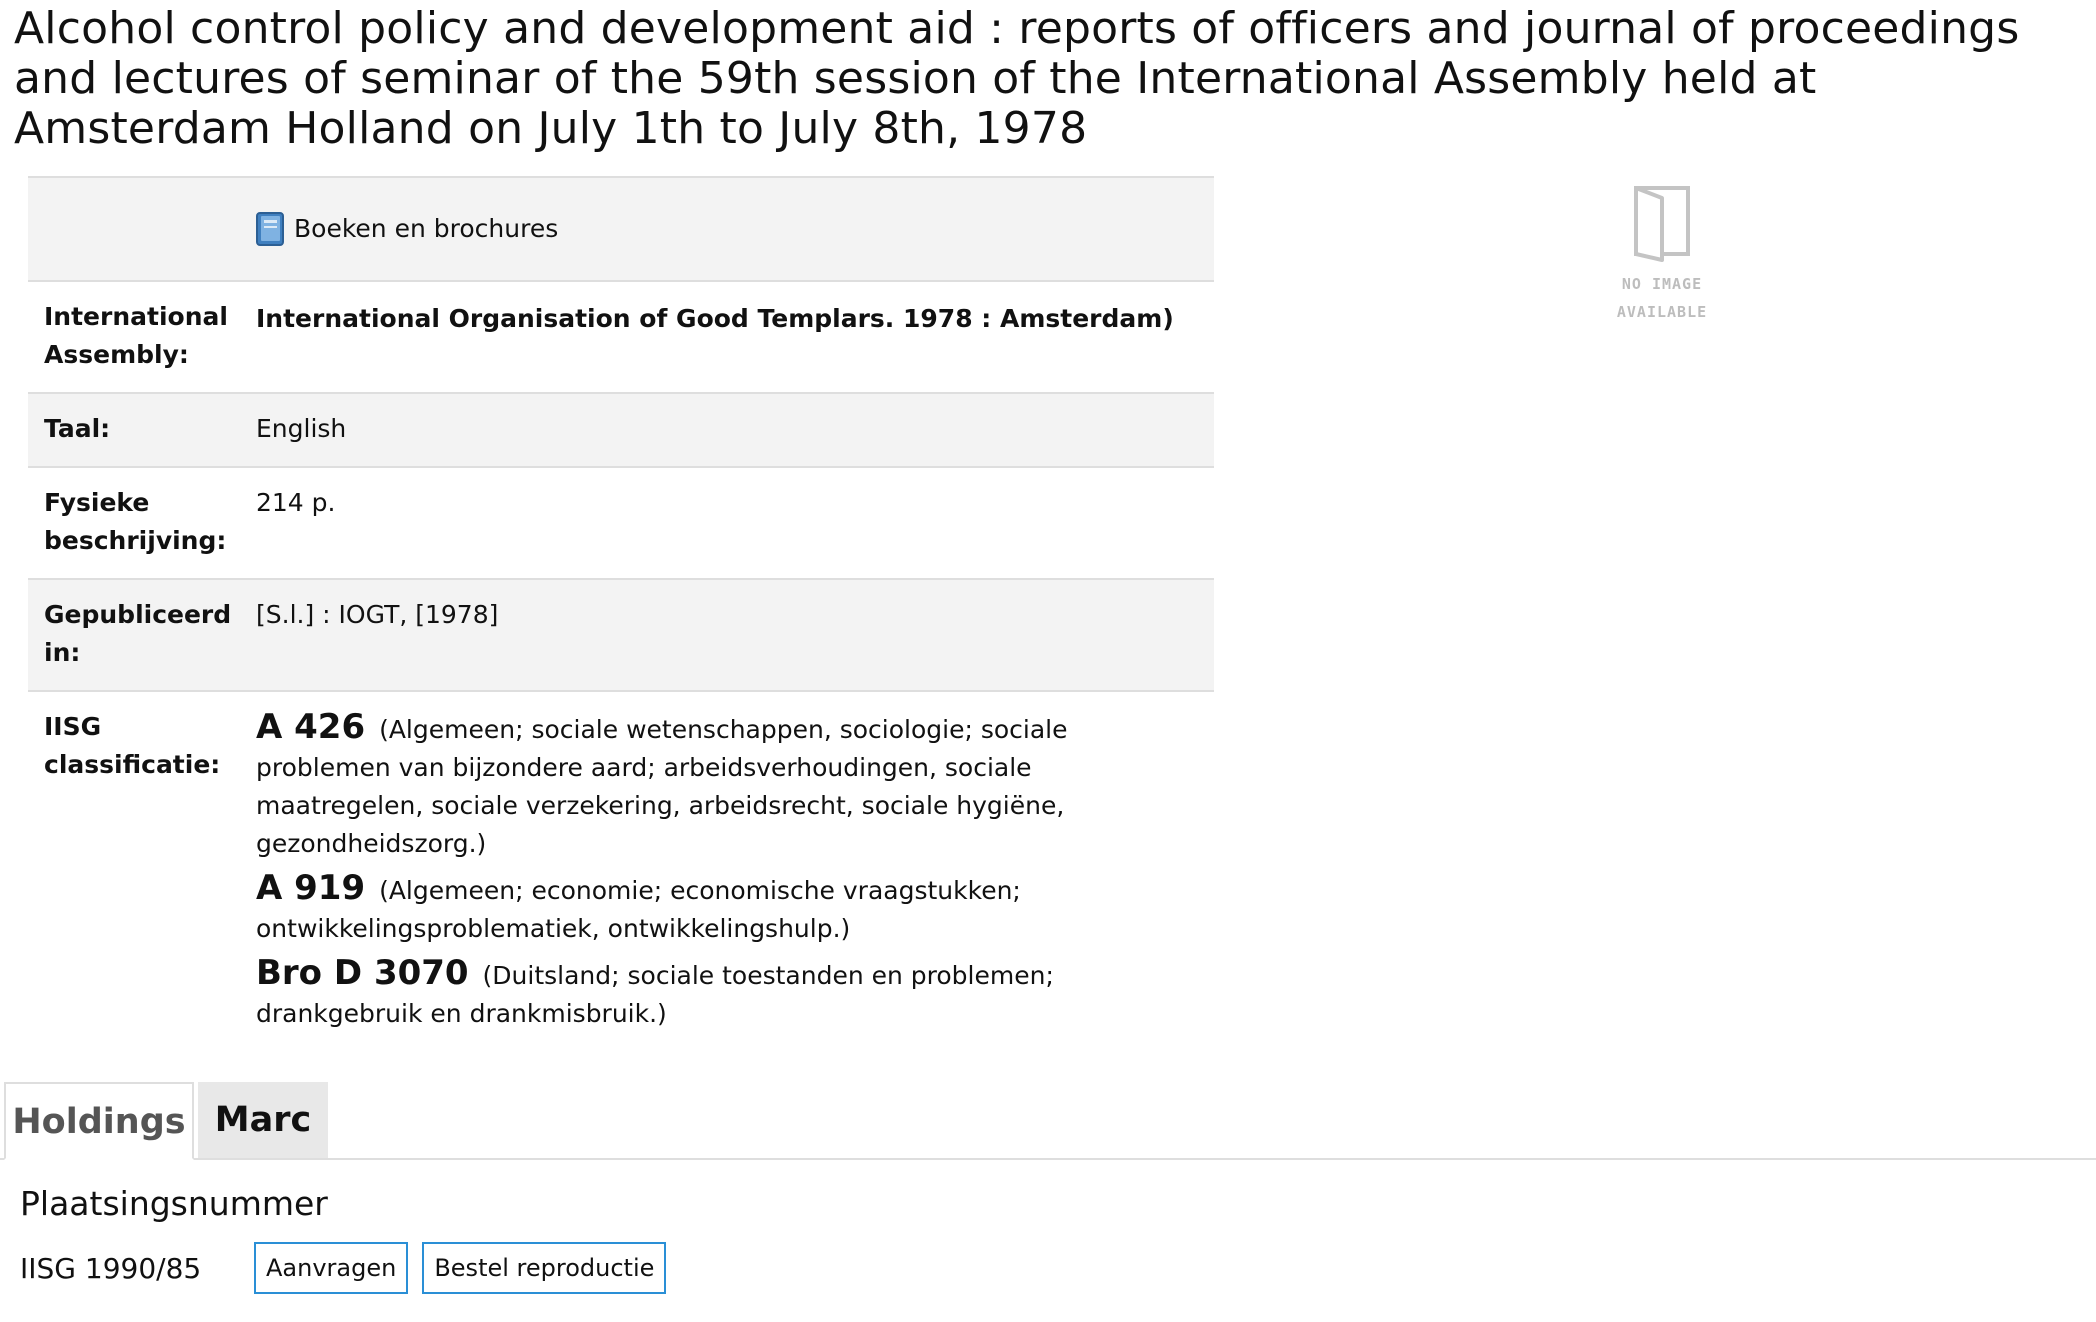 Image resolution: width=2096 pixels, height=1322 pixels. I want to click on classification-code: A 919, so click(310, 888).